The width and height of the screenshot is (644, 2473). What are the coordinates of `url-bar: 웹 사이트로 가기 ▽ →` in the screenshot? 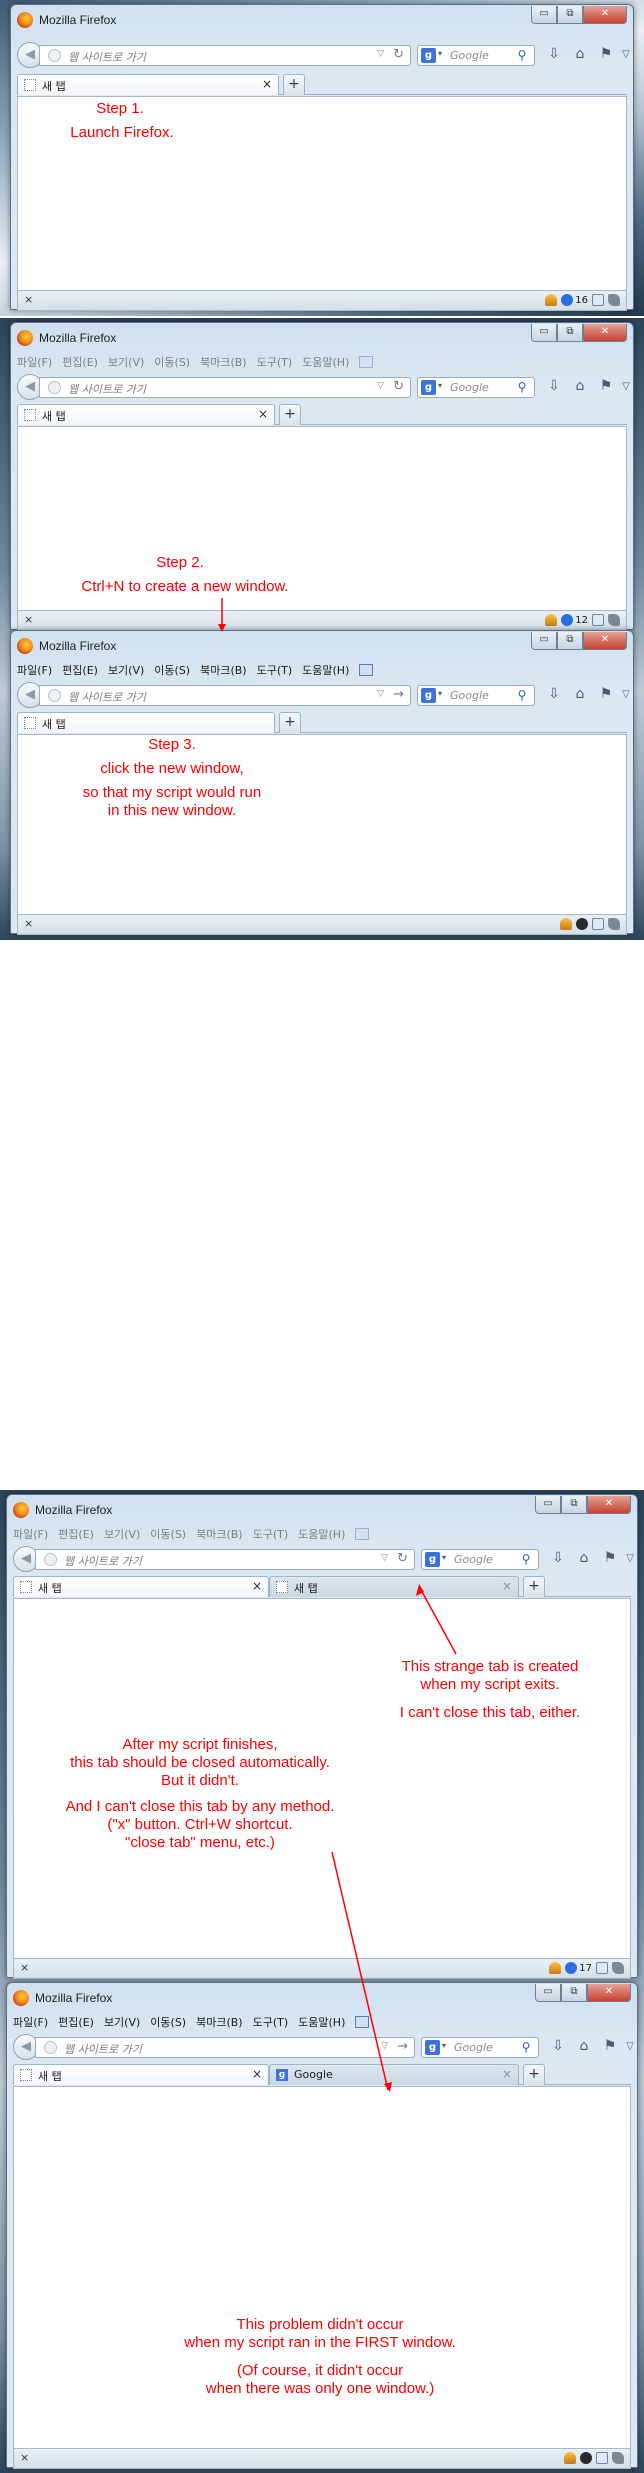 It's located at (225, 695).